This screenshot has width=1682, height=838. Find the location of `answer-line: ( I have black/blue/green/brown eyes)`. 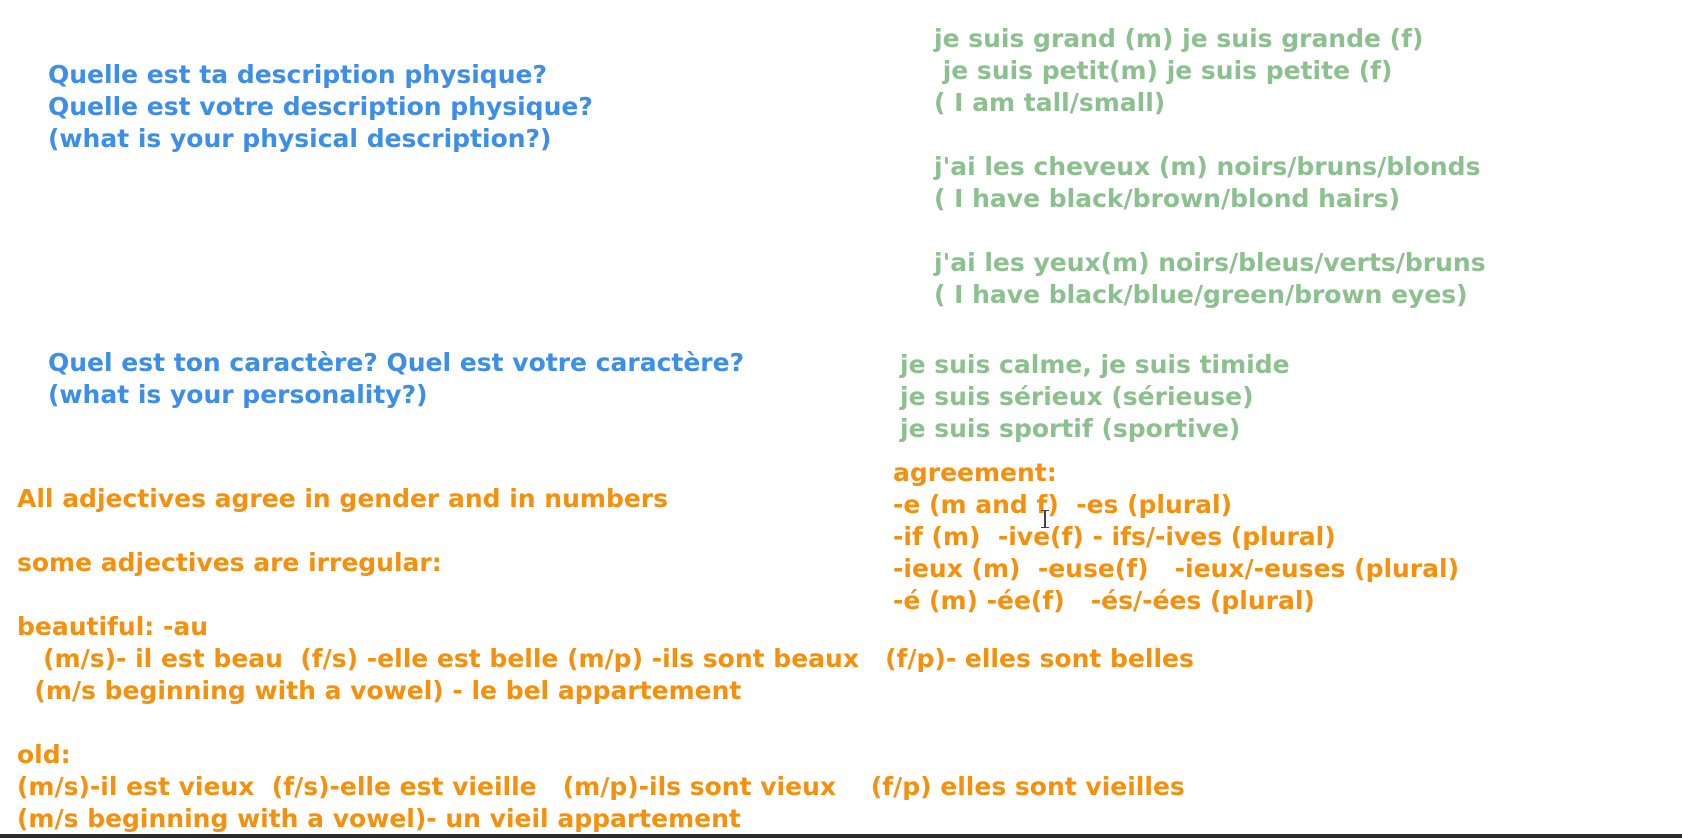

answer-line: ( I have black/blue/green/brown eyes) is located at coordinates (1201, 294).